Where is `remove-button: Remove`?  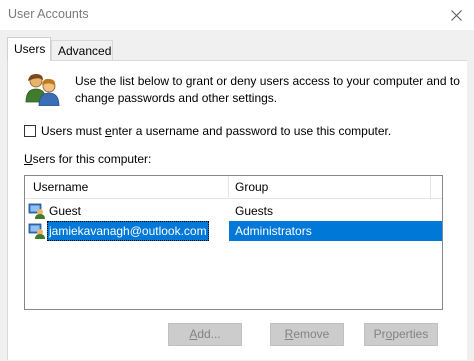
remove-button: Remove is located at coordinates (307, 334).